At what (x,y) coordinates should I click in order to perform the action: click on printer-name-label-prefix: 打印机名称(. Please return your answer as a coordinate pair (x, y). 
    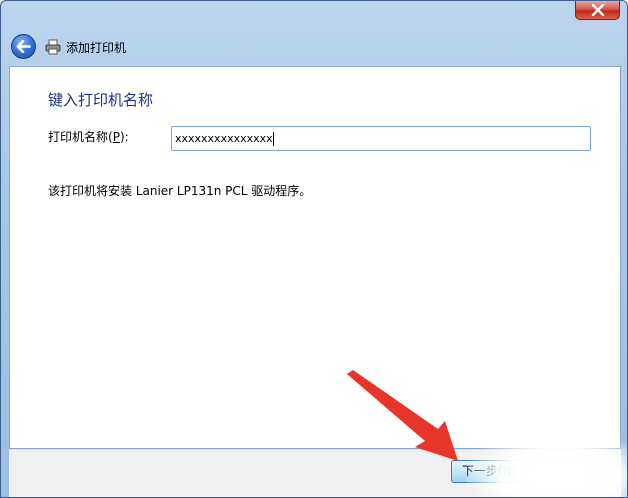
    Looking at the image, I should click on (80, 137).